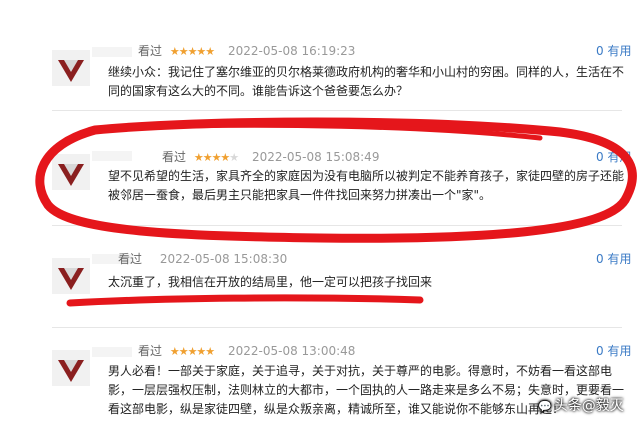 The image size is (640, 428). Describe the element at coordinates (270, 282) in the screenshot. I see `review-text: 太沉重了，我相信在开放的结局里，他一定可以把孩子找回来` at that location.